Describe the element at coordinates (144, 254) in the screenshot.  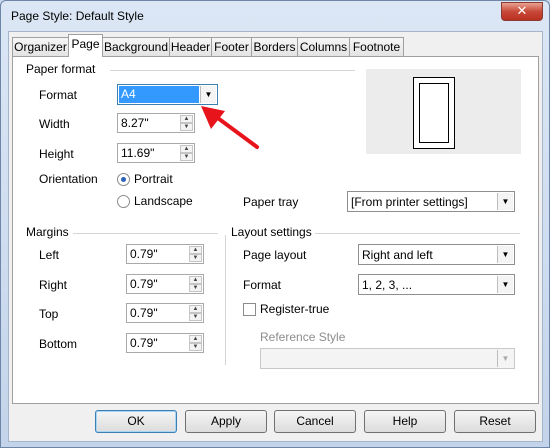
I see `margin-left-value: 0.79"` at that location.